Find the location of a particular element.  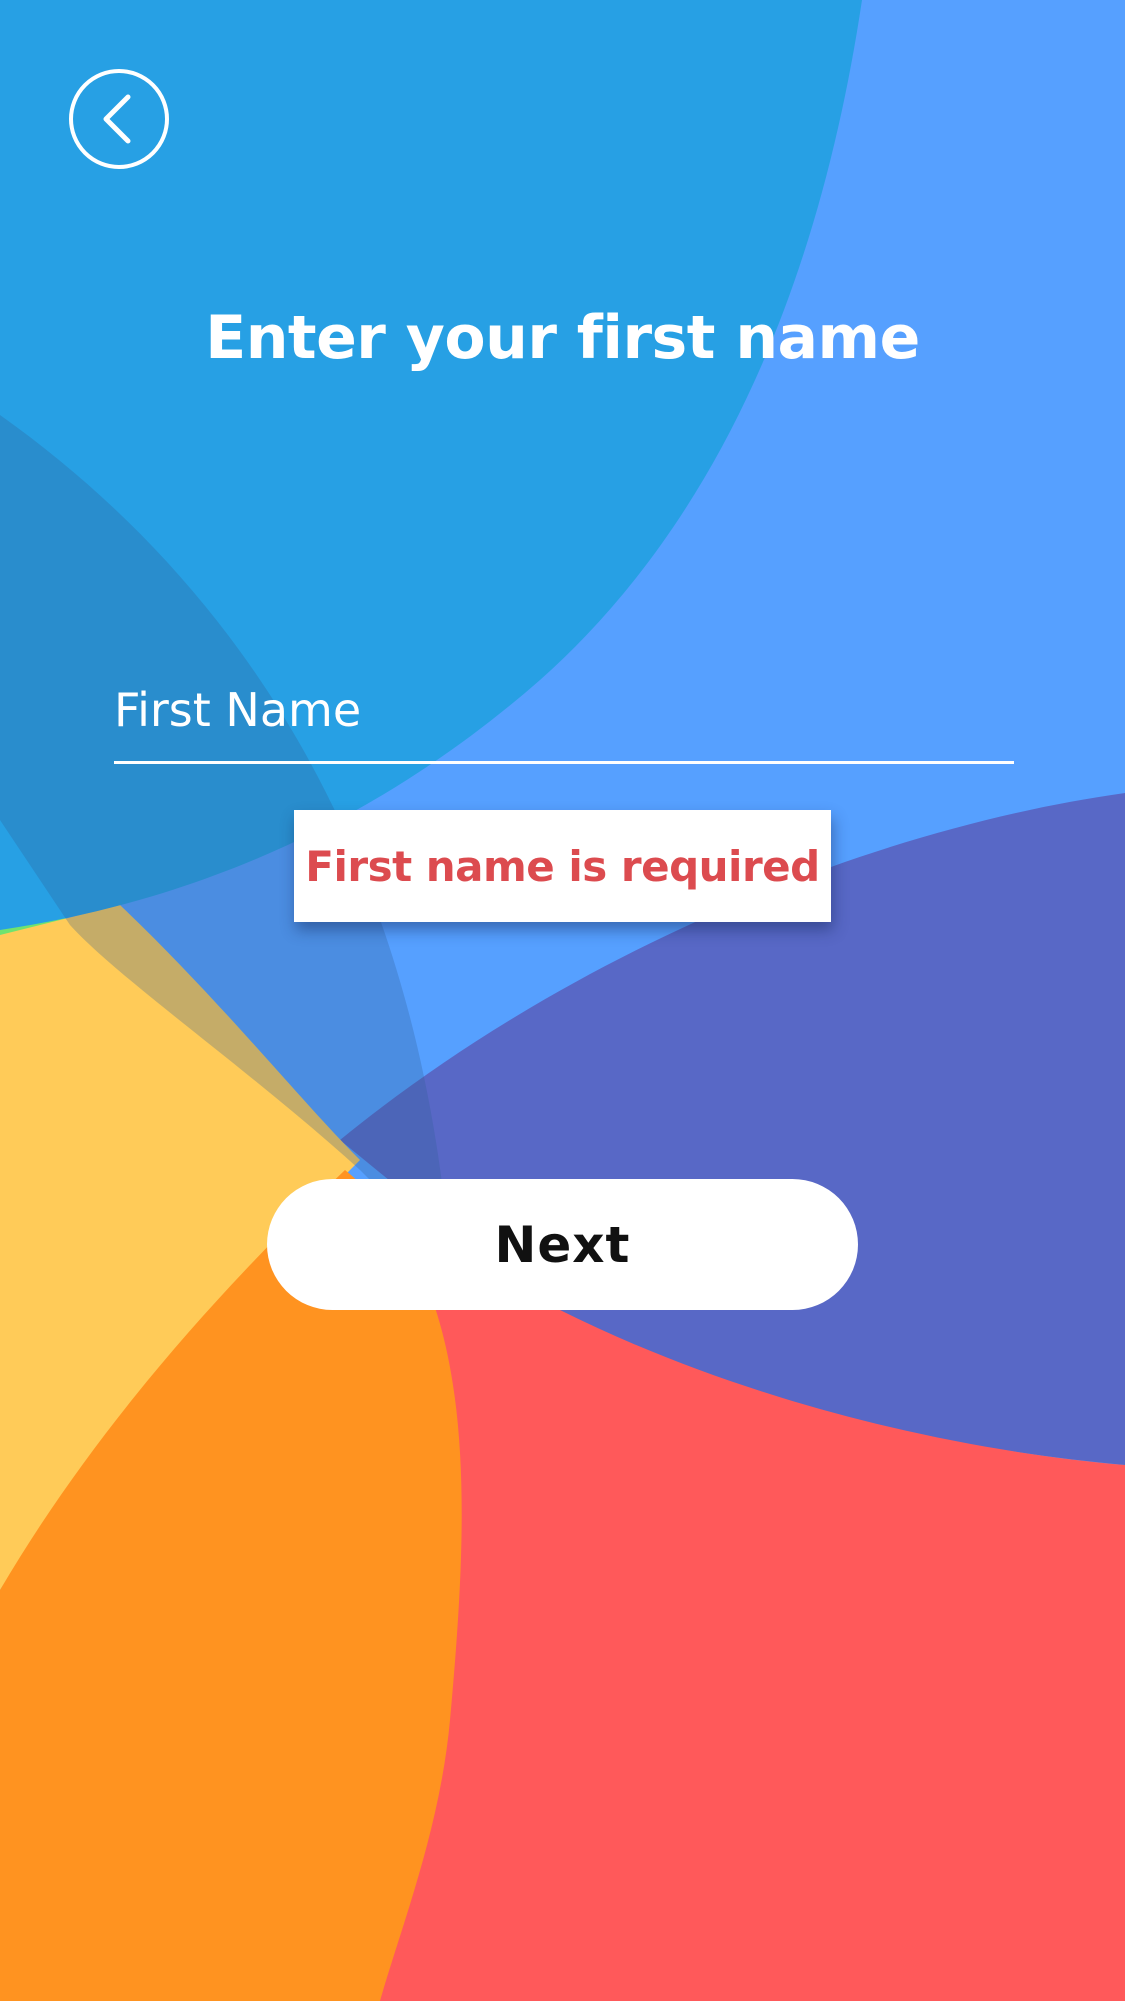

error-message: First name is required is located at coordinates (562, 866).